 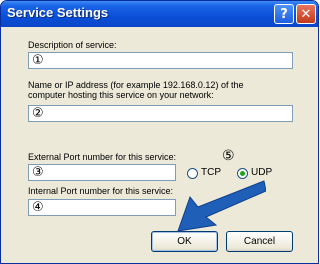 What do you see at coordinates (102, 207) in the screenshot?
I see `internal-port-field: ④` at bounding box center [102, 207].